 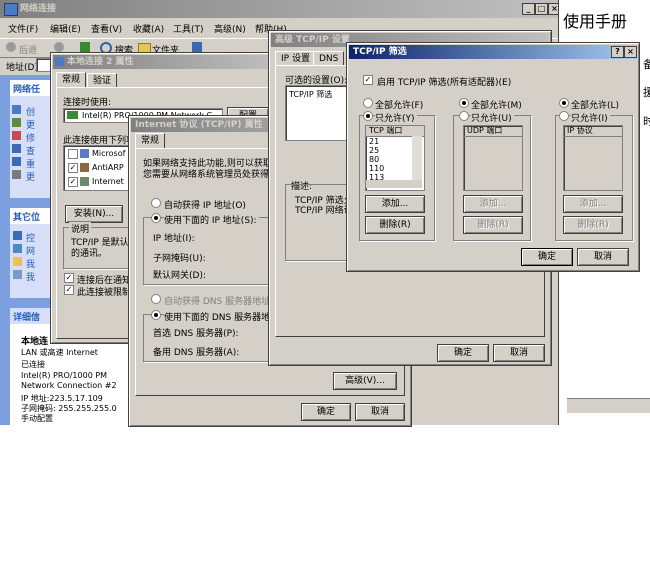 What do you see at coordinates (593, 225) in the screenshot?
I see `ip-remove-button: 删除(R)` at bounding box center [593, 225].